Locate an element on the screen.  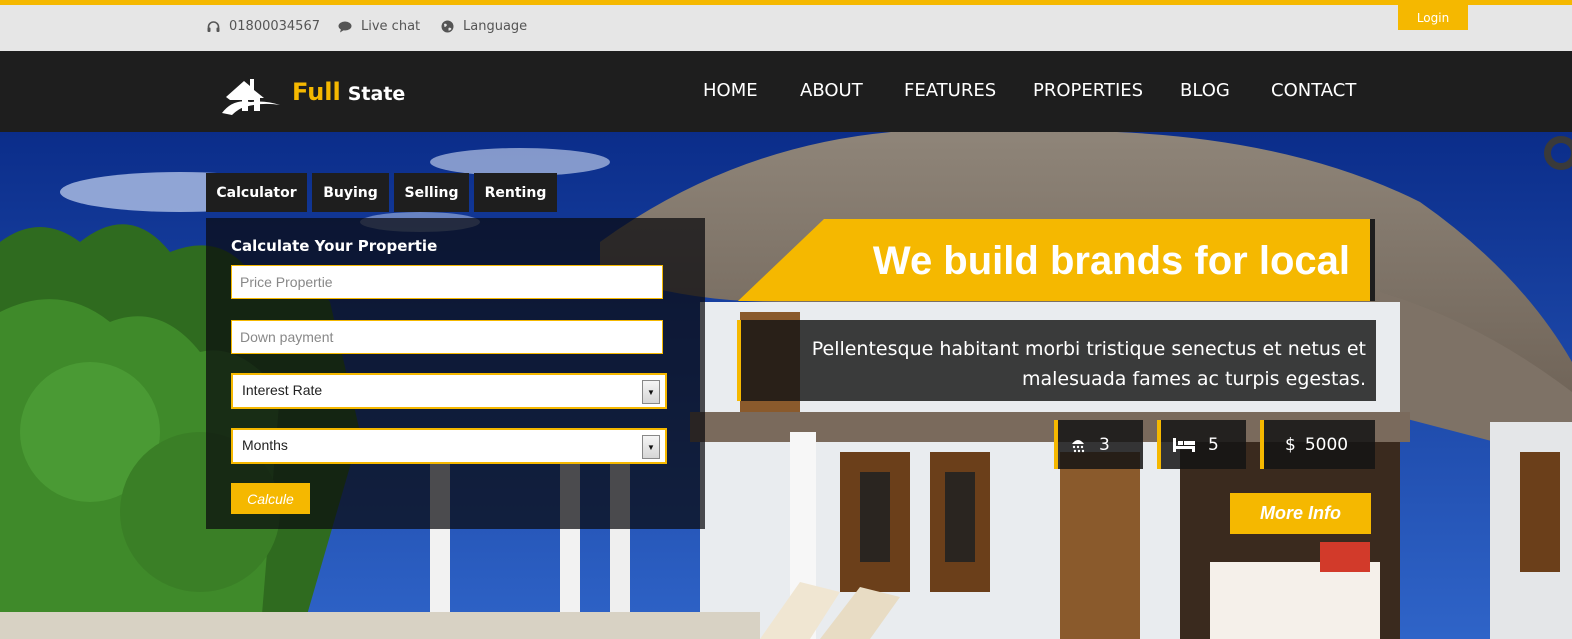
price-value: 5000 is located at coordinates (1326, 444).